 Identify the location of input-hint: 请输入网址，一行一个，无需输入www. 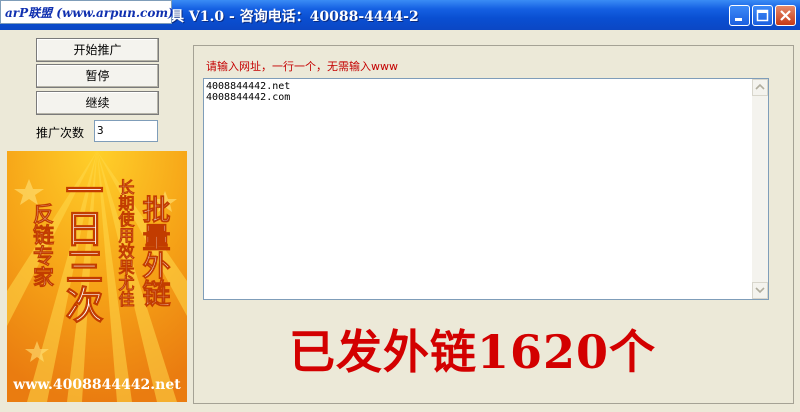
(302, 66).